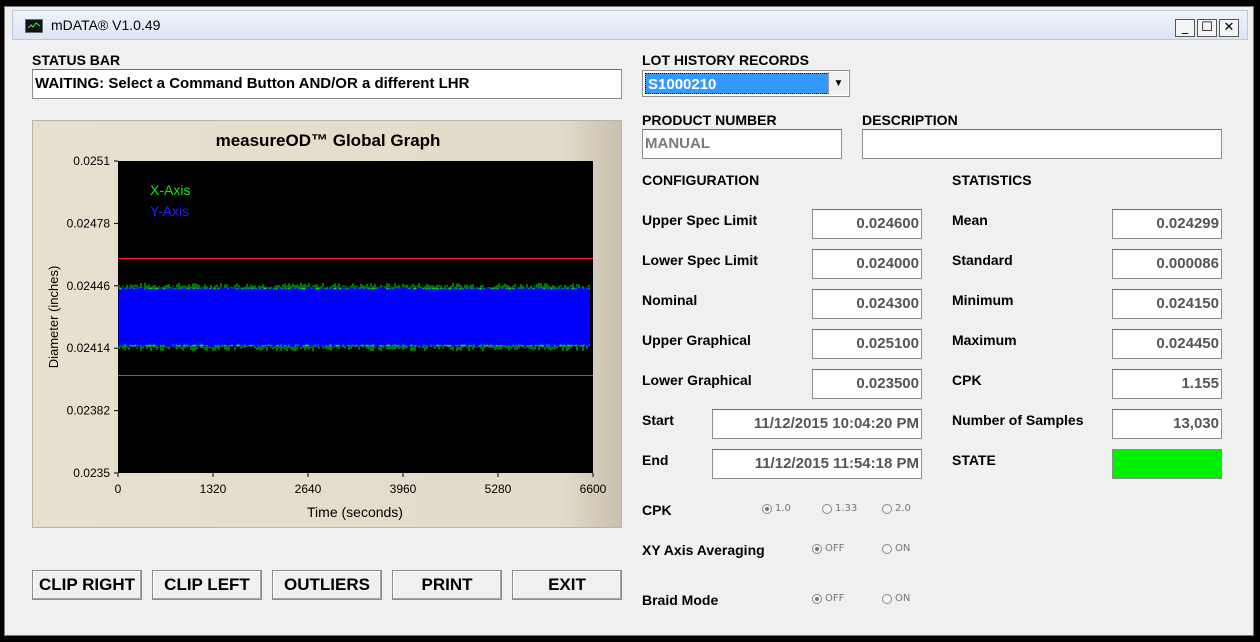 This screenshot has height=642, width=1260. Describe the element at coordinates (896, 598) in the screenshot. I see `braid-mode-on-radio: ON` at that location.